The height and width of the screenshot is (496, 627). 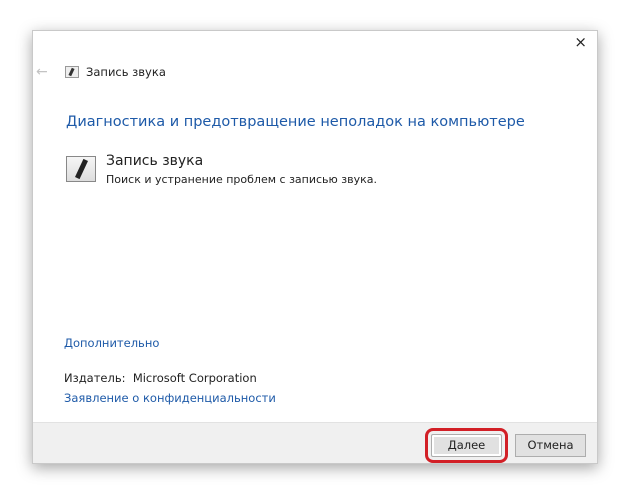 What do you see at coordinates (550, 445) in the screenshot?
I see `cancel-button: Отмена` at bounding box center [550, 445].